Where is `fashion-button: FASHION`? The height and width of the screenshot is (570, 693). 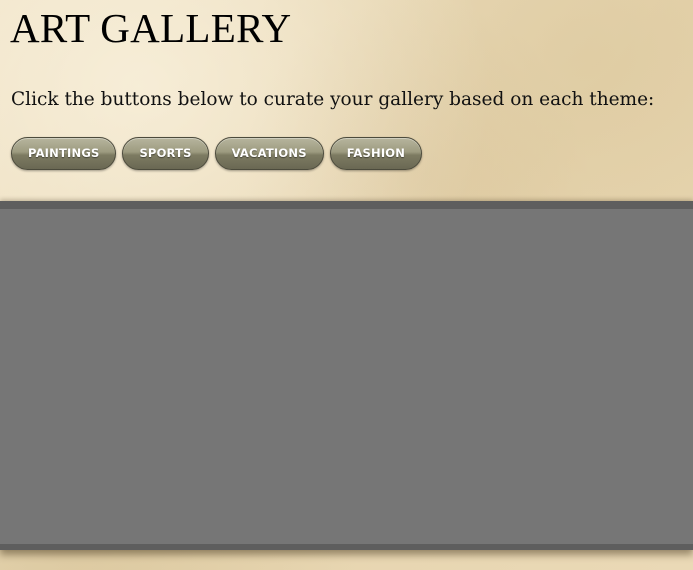
fashion-button: FASHION is located at coordinates (376, 153).